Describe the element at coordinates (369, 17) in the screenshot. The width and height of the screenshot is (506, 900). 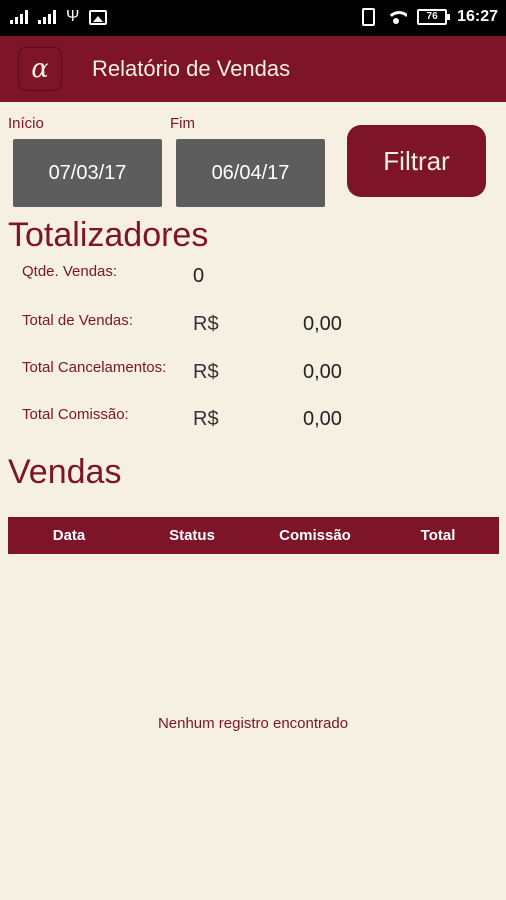
I see `vibrate-icon` at that location.